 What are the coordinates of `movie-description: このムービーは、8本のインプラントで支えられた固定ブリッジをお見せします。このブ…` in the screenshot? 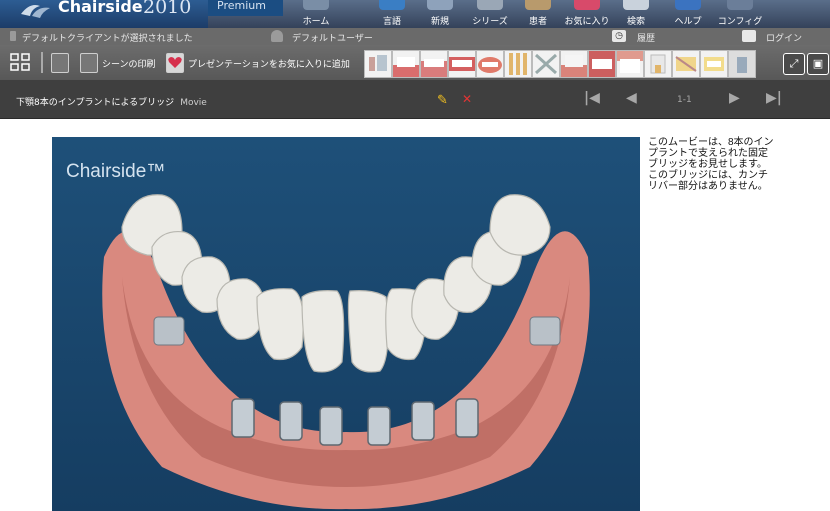 It's located at (711, 164).